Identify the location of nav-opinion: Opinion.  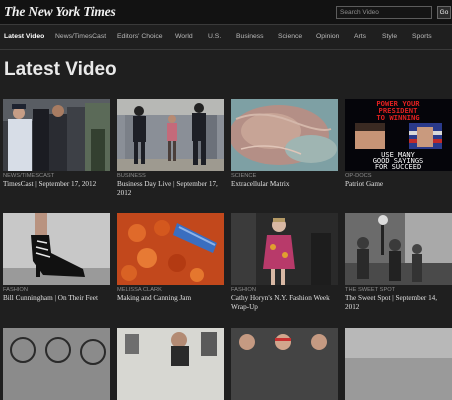
(327, 36).